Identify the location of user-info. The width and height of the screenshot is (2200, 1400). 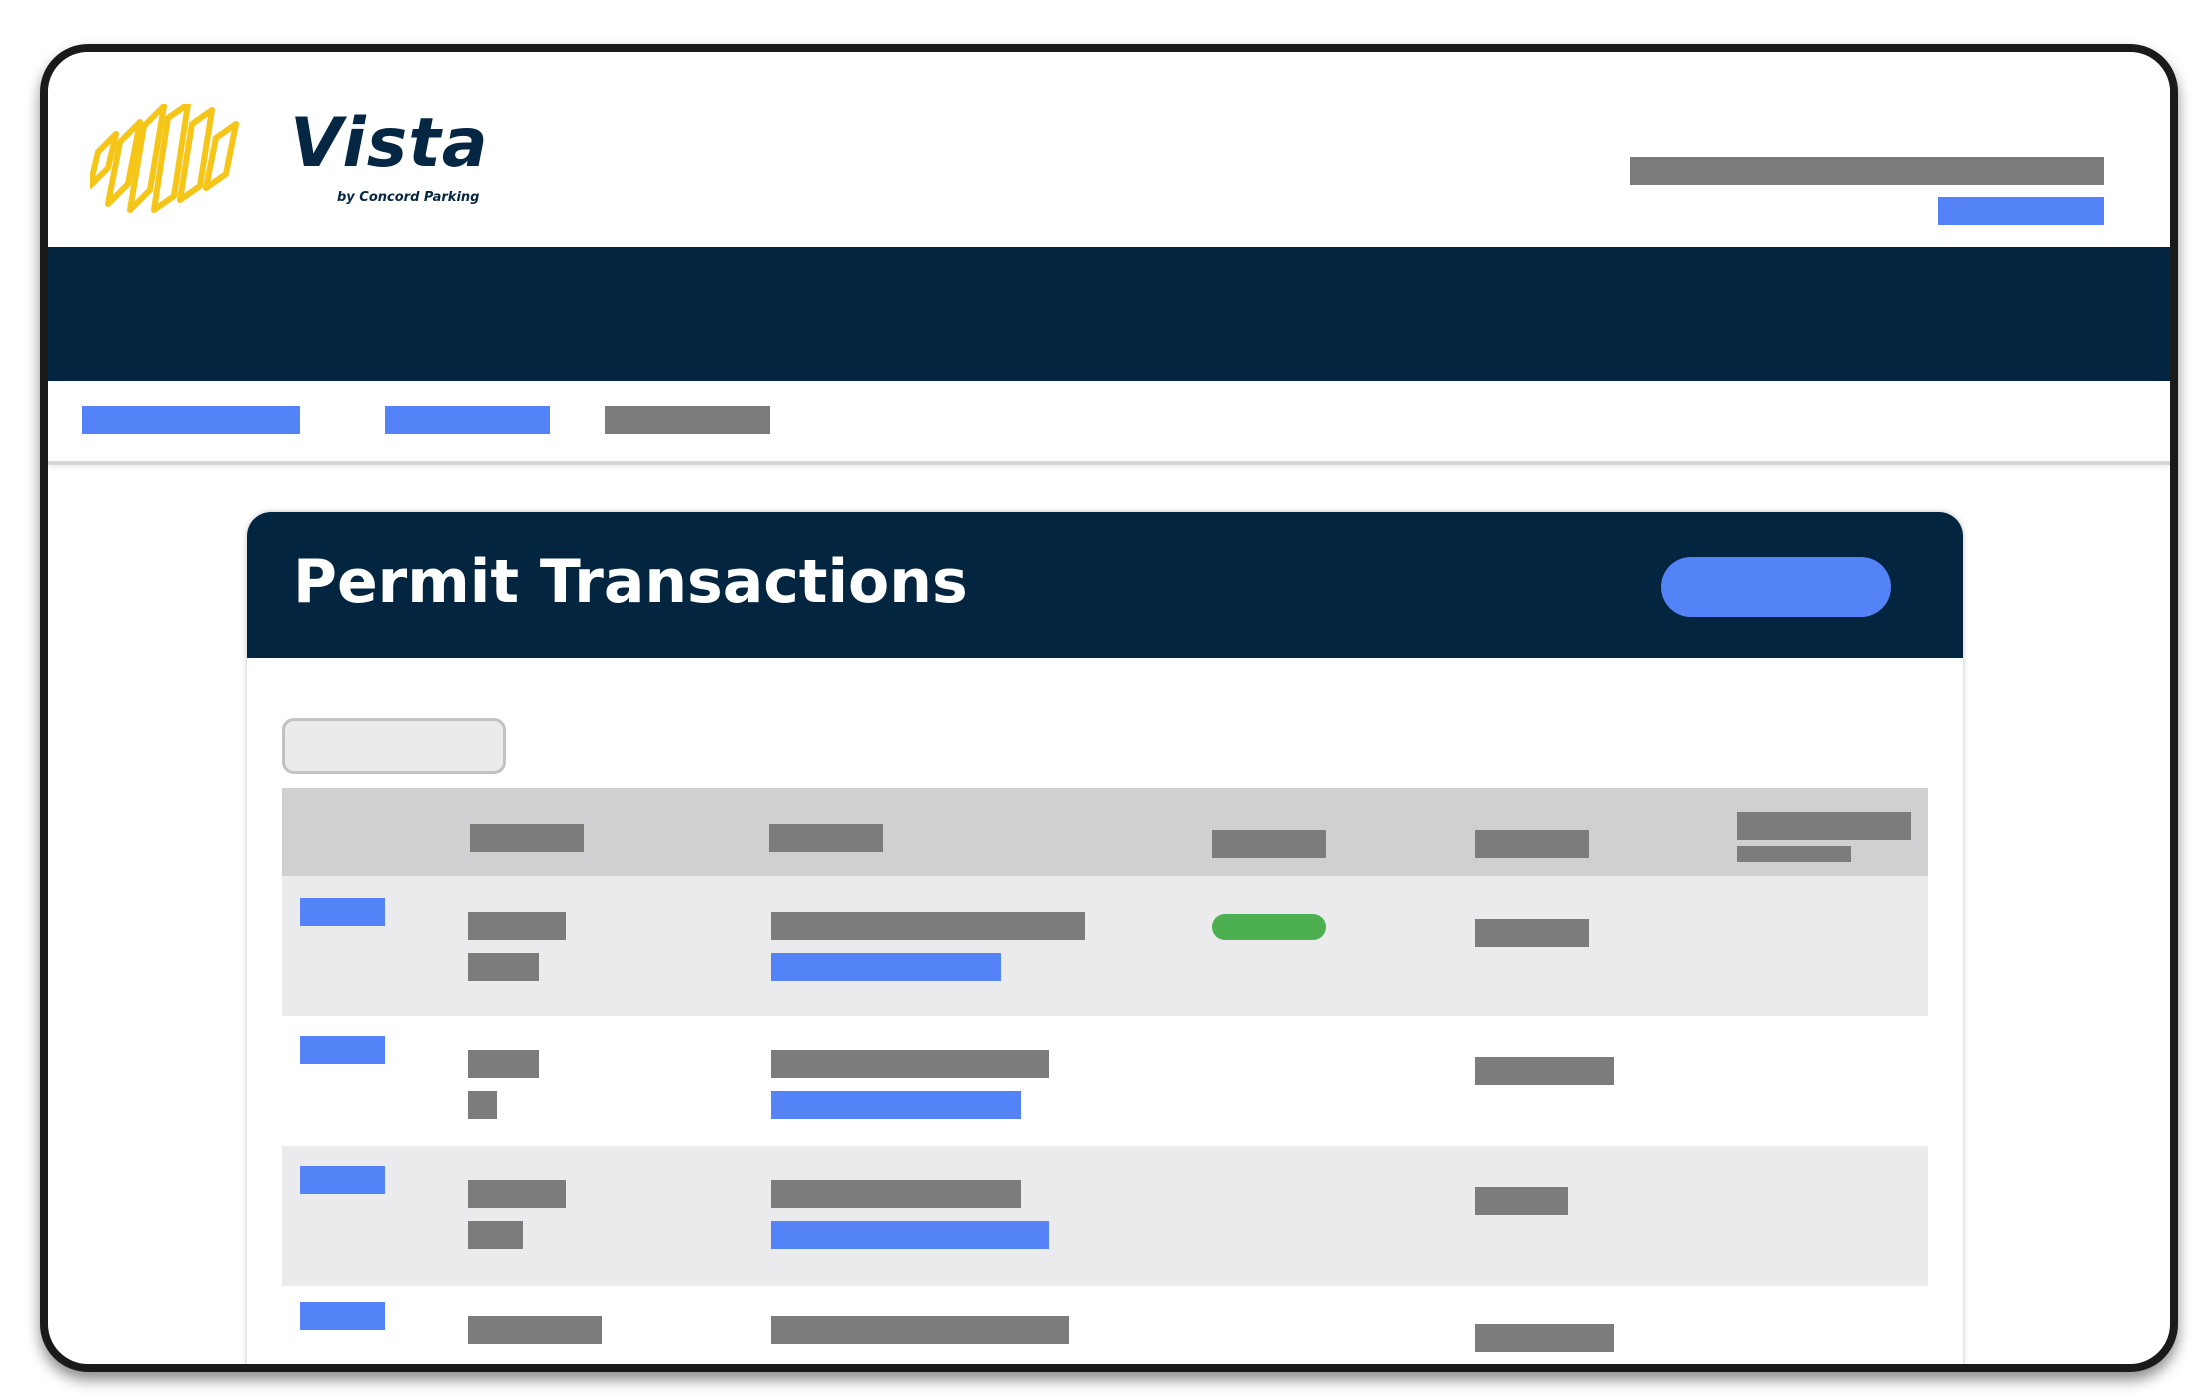
(1867, 171).